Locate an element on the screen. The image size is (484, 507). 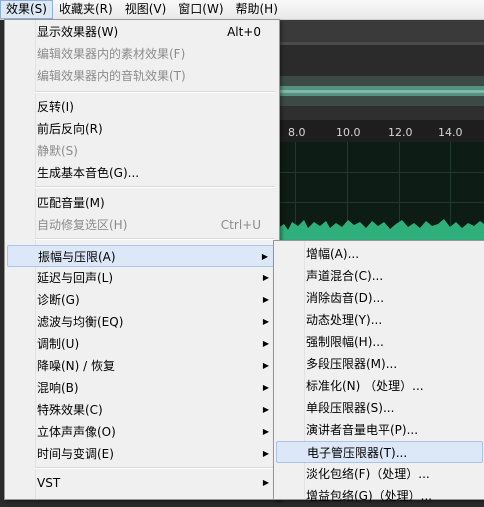
menubar: 效果(S) 收藏夹(R) 视图(V) 窗口(W) 帮助(H) is located at coordinates (242, 10).